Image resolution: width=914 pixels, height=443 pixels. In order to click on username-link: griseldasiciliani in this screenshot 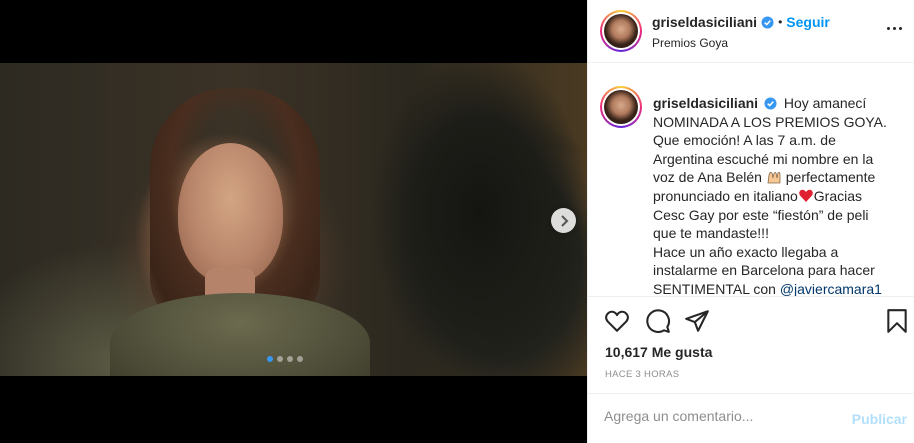, I will do `click(704, 22)`.